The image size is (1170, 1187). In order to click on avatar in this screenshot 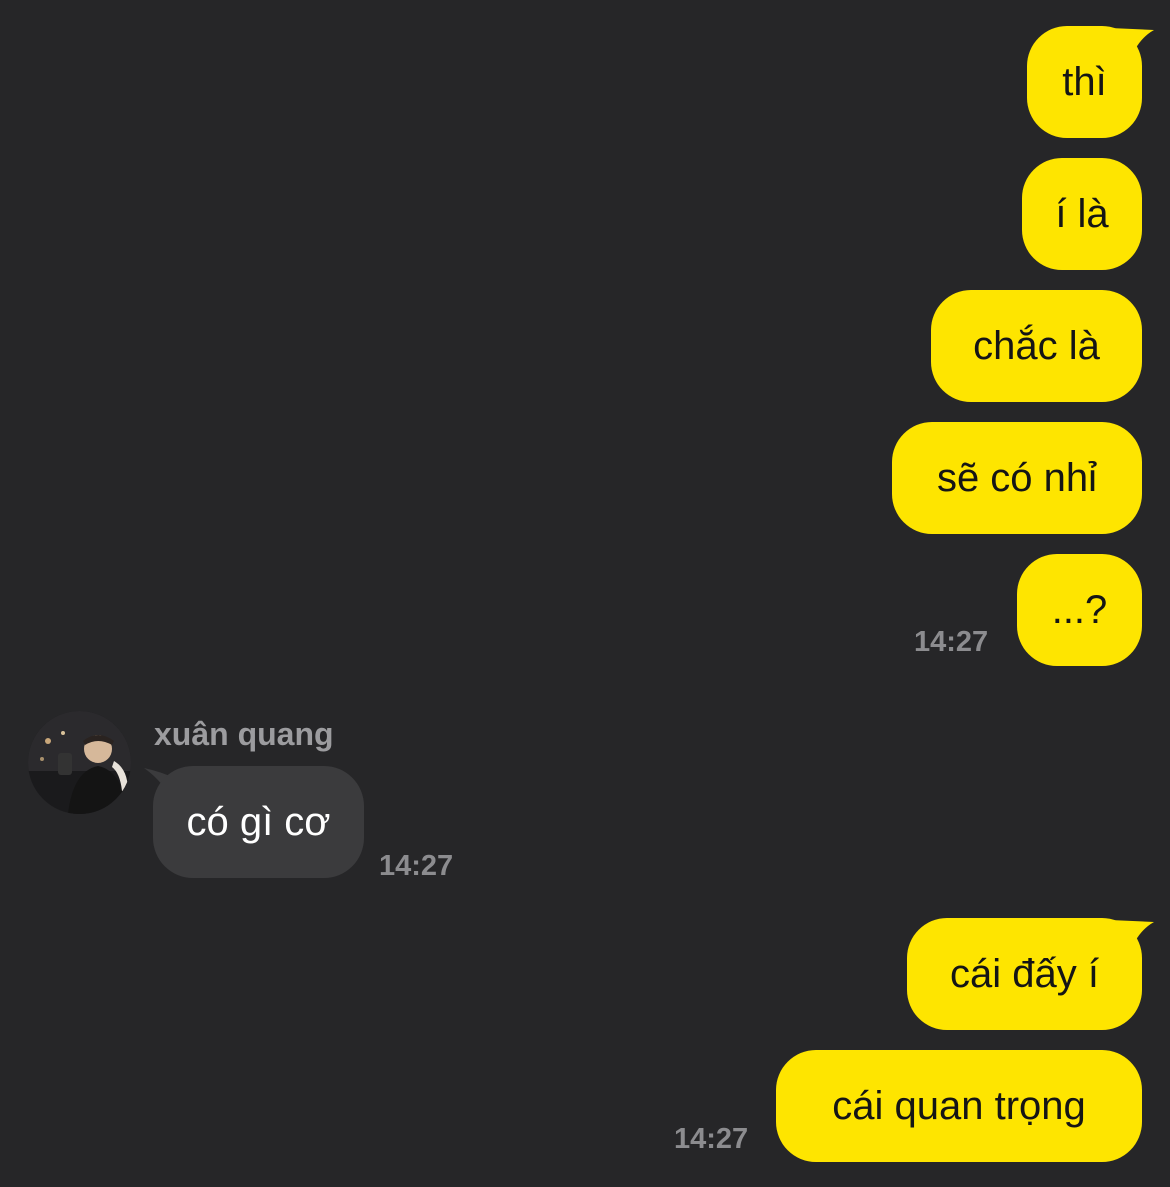, I will do `click(79, 762)`.